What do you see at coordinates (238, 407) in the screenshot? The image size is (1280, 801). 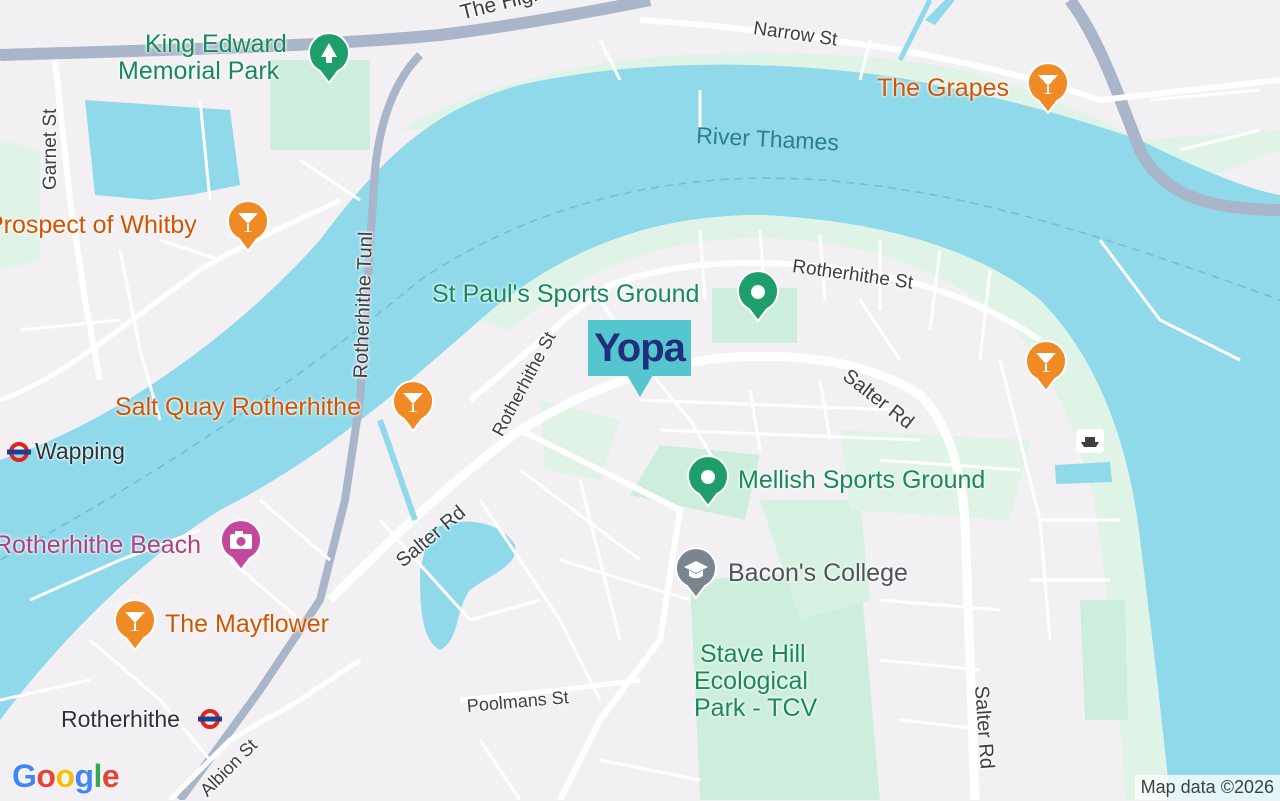 I see `place-label-salt-quay: Salt Quay Rotherhithe` at bounding box center [238, 407].